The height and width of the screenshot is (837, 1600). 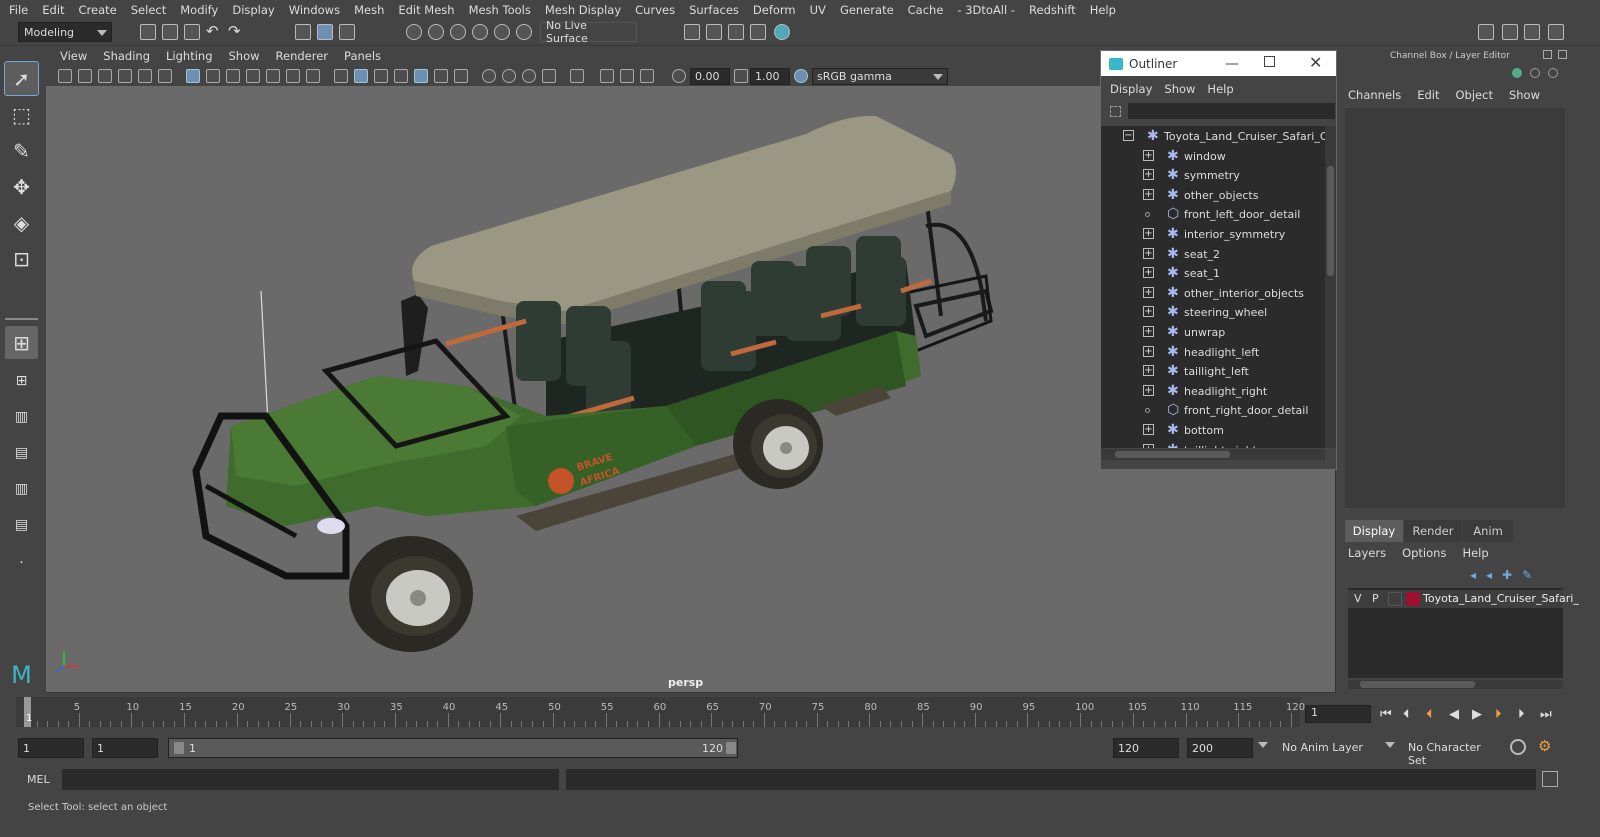 I want to click on menu-surfaces: Surfaces, so click(x=714, y=10).